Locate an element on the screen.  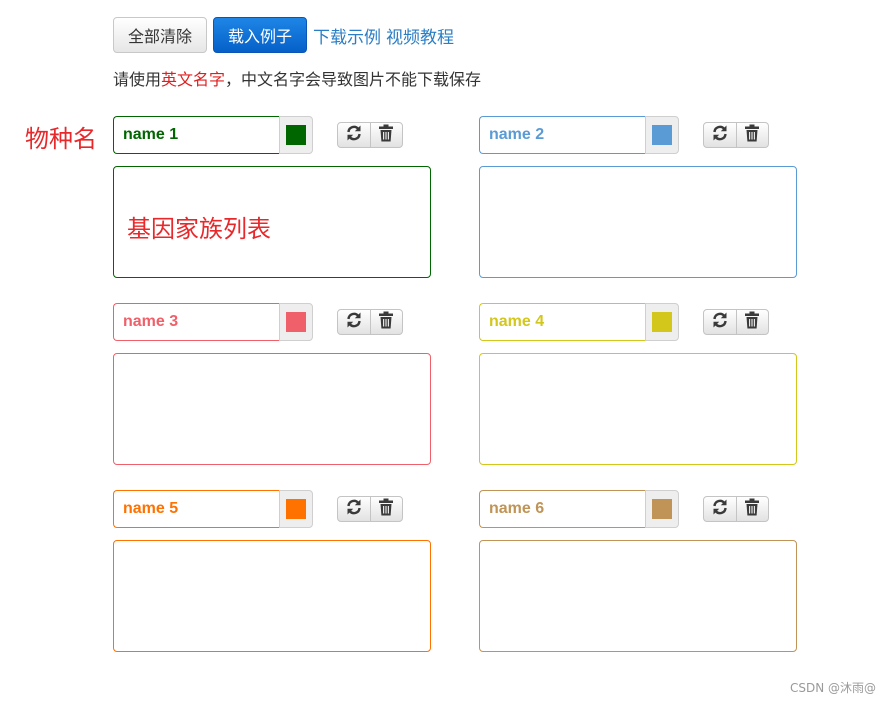
clear-all-button: 全部清除 is located at coordinates (160, 35).